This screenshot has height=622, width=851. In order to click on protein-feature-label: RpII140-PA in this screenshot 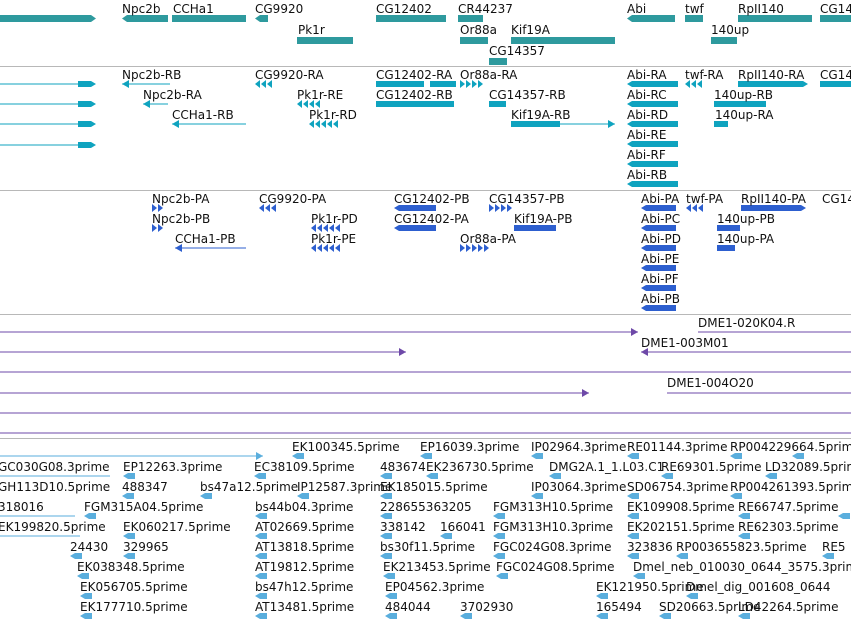, I will do `click(773, 199)`.